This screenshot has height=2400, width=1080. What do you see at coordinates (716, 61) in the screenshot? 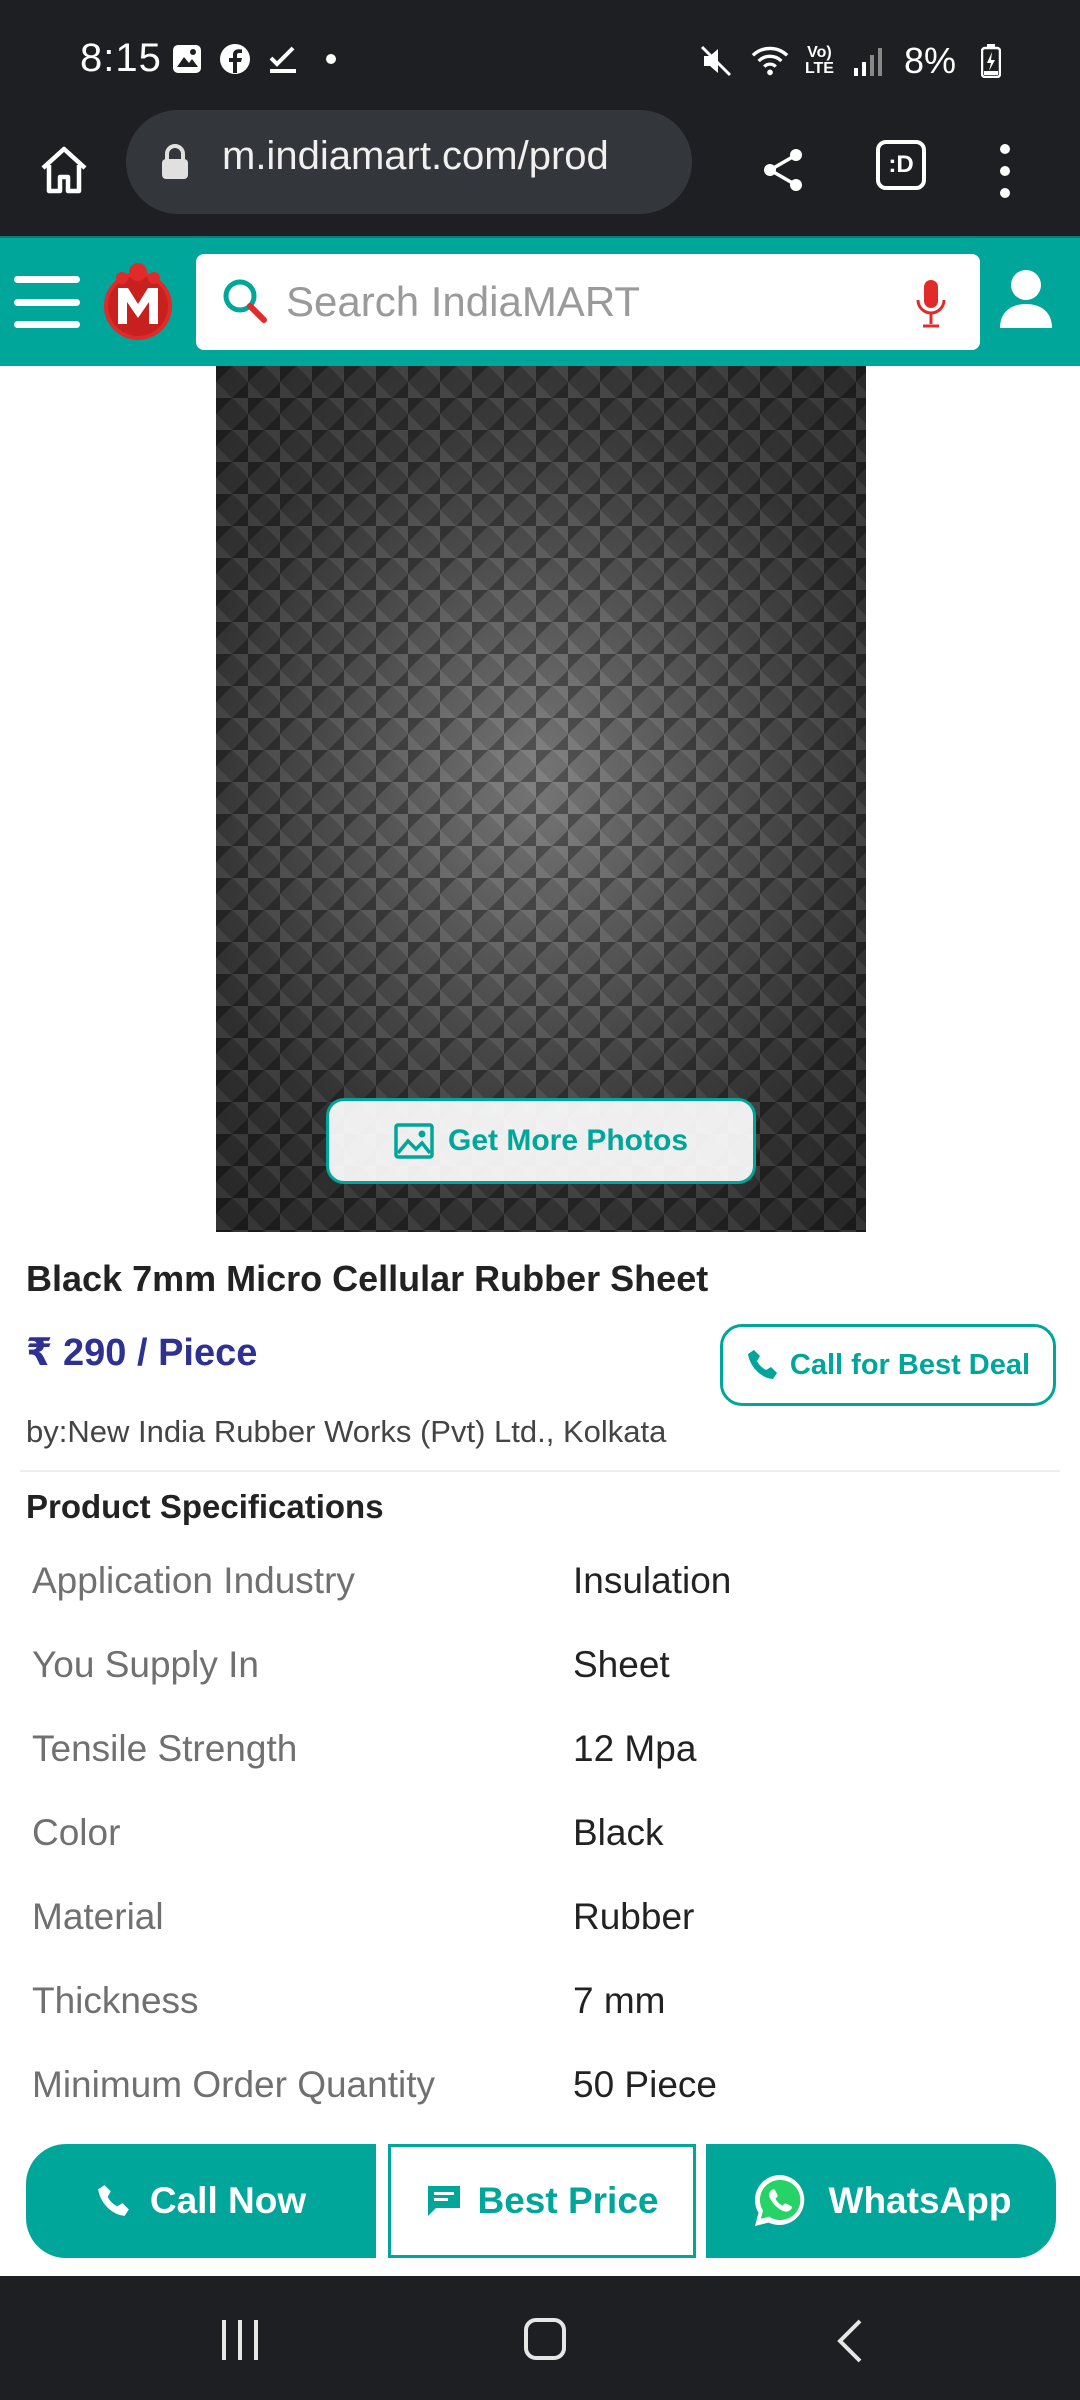
I see `mute-icon` at bounding box center [716, 61].